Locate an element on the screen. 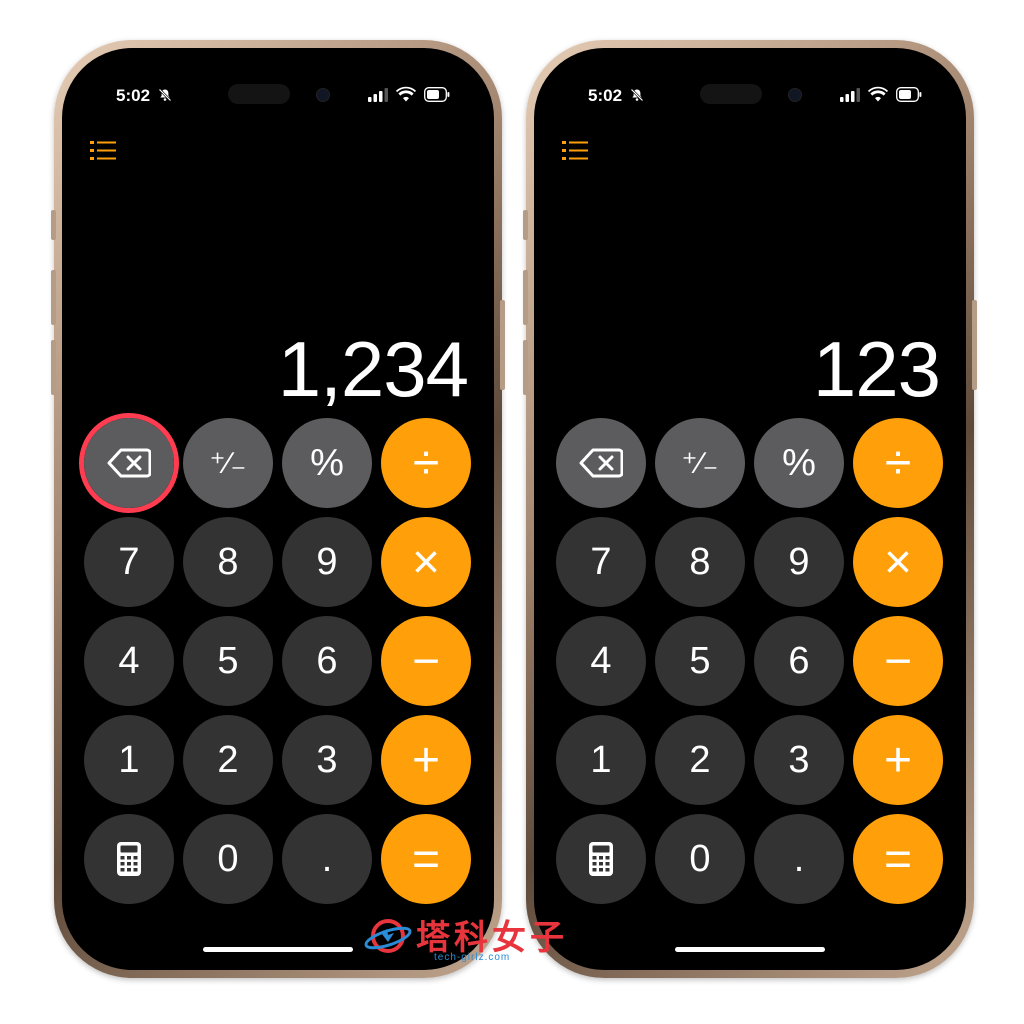 The width and height of the screenshot is (1024, 1024). result-display: 123 is located at coordinates (876, 369).